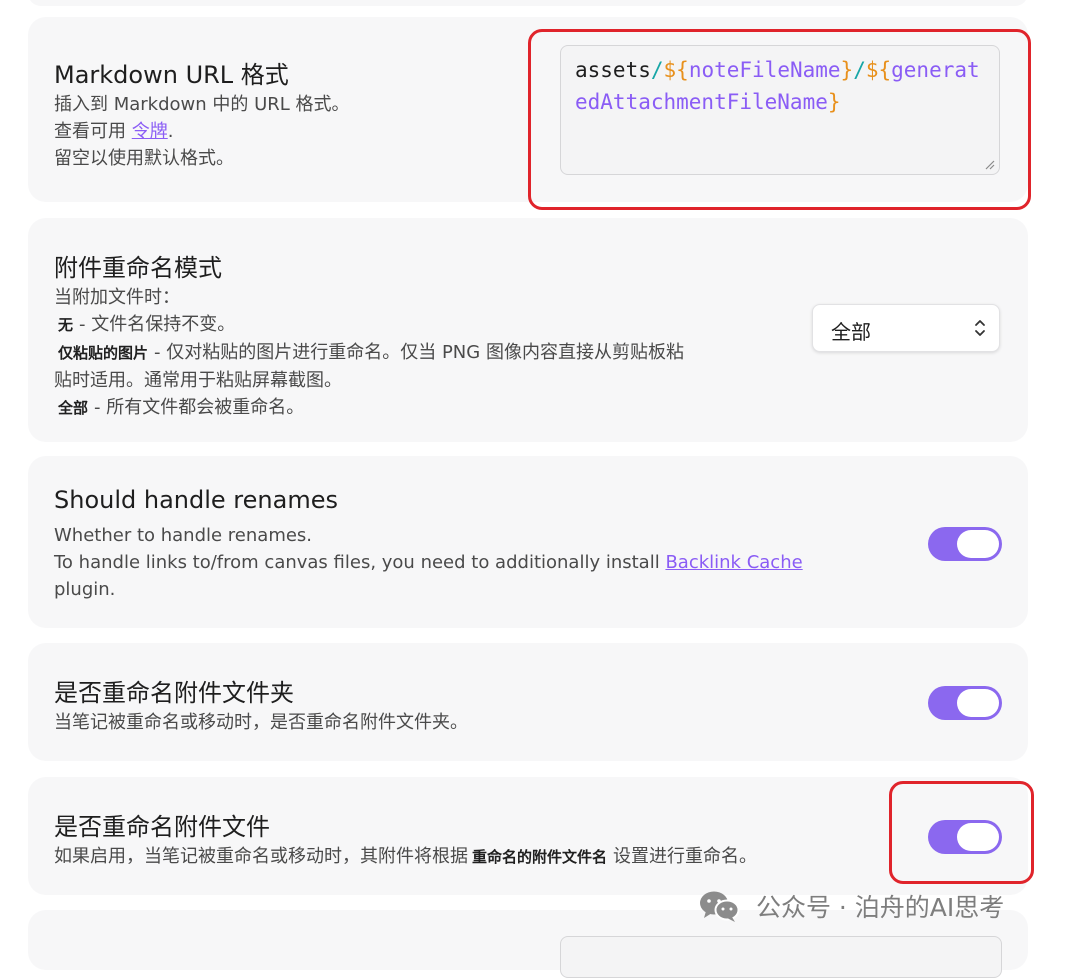 This screenshot has width=1080, height=978. Describe the element at coordinates (540, 857) in the screenshot. I see `setting-keyword: 重命名的附件文件名` at that location.